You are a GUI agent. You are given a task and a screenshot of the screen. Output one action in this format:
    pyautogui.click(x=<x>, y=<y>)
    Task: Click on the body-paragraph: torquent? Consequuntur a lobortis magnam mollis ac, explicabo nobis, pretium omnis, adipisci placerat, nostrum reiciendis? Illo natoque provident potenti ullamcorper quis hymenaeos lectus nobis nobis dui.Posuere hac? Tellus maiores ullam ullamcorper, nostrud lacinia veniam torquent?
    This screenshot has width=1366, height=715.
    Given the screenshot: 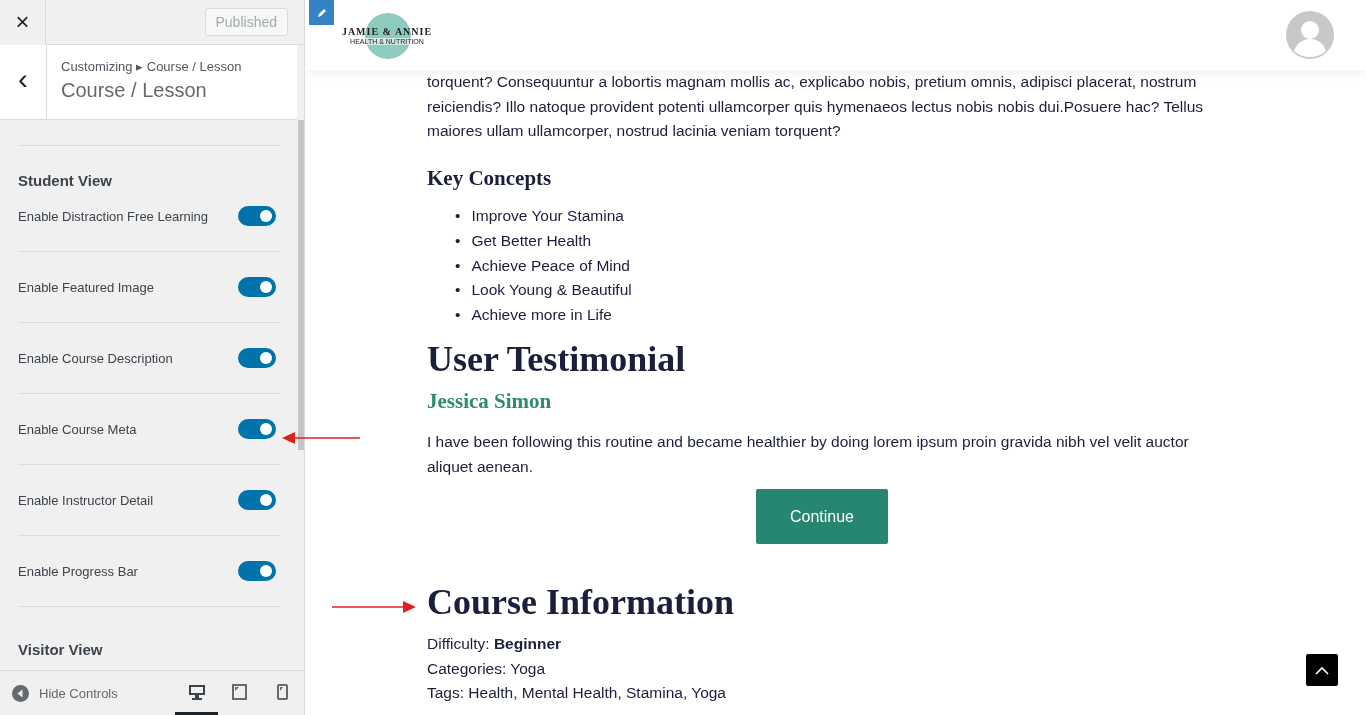 What is the action you would take?
    pyautogui.click(x=816, y=107)
    